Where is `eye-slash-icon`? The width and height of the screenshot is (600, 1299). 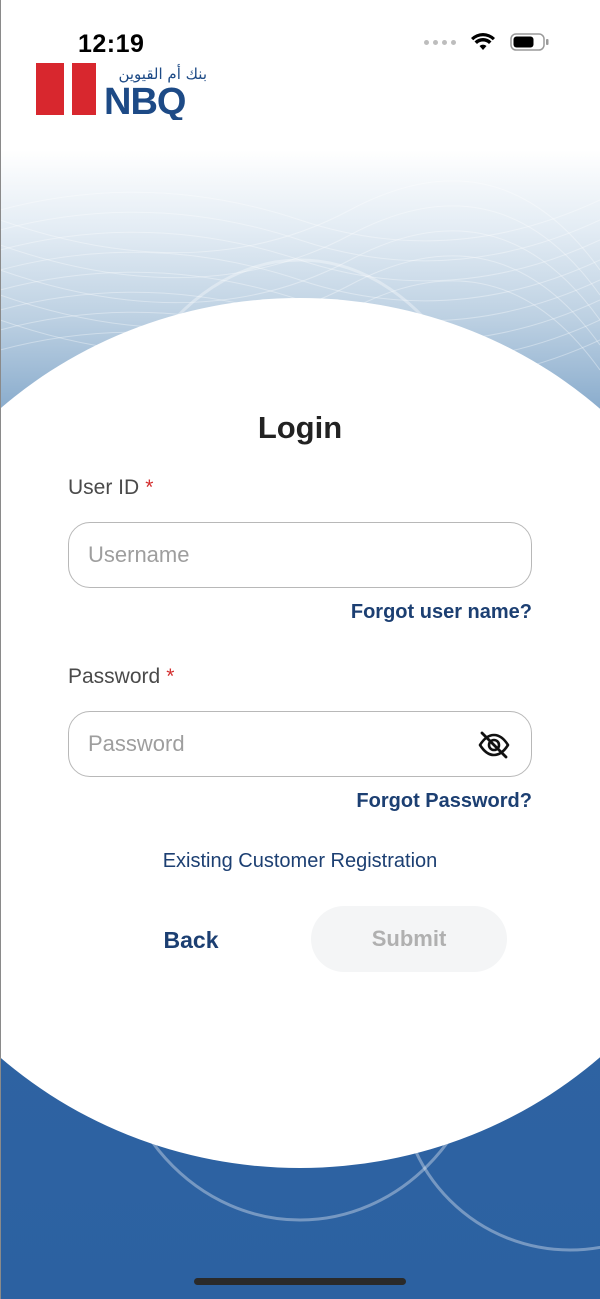
eye-slash-icon is located at coordinates (494, 745).